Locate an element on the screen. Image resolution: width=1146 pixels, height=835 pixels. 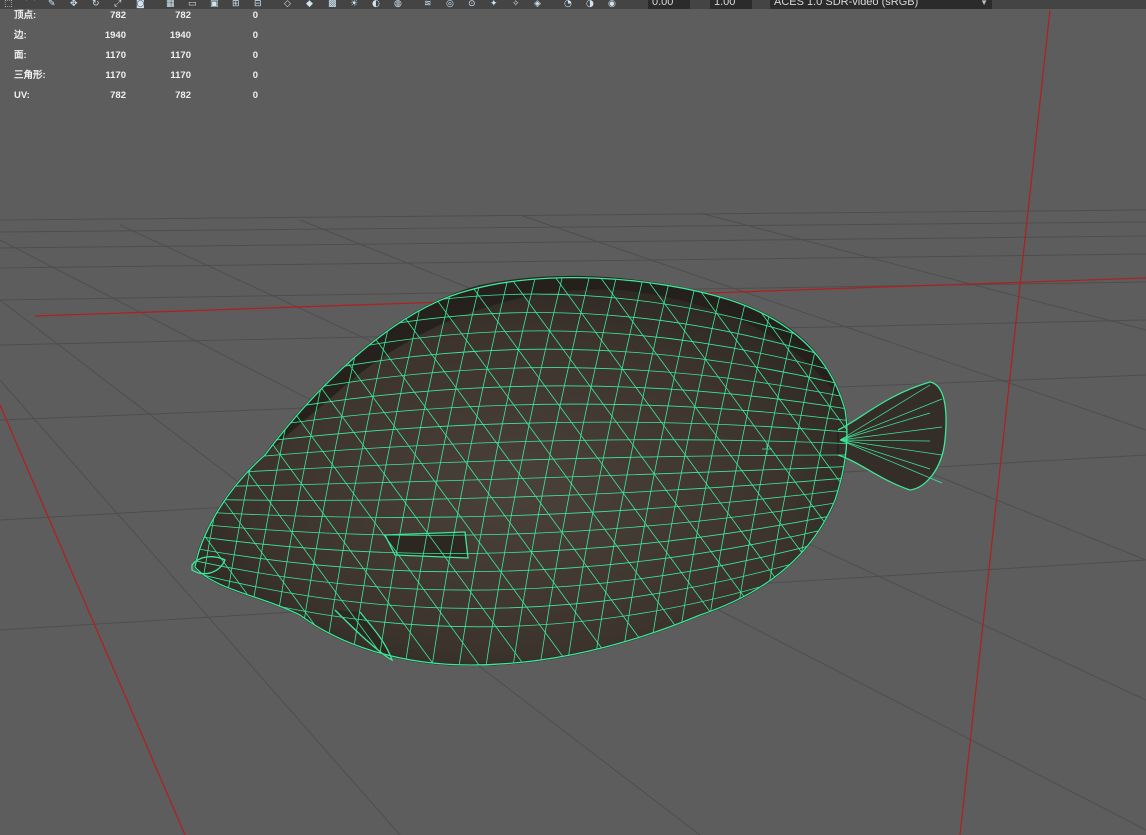
paint-select-icon: ✎ is located at coordinates (56, 4).